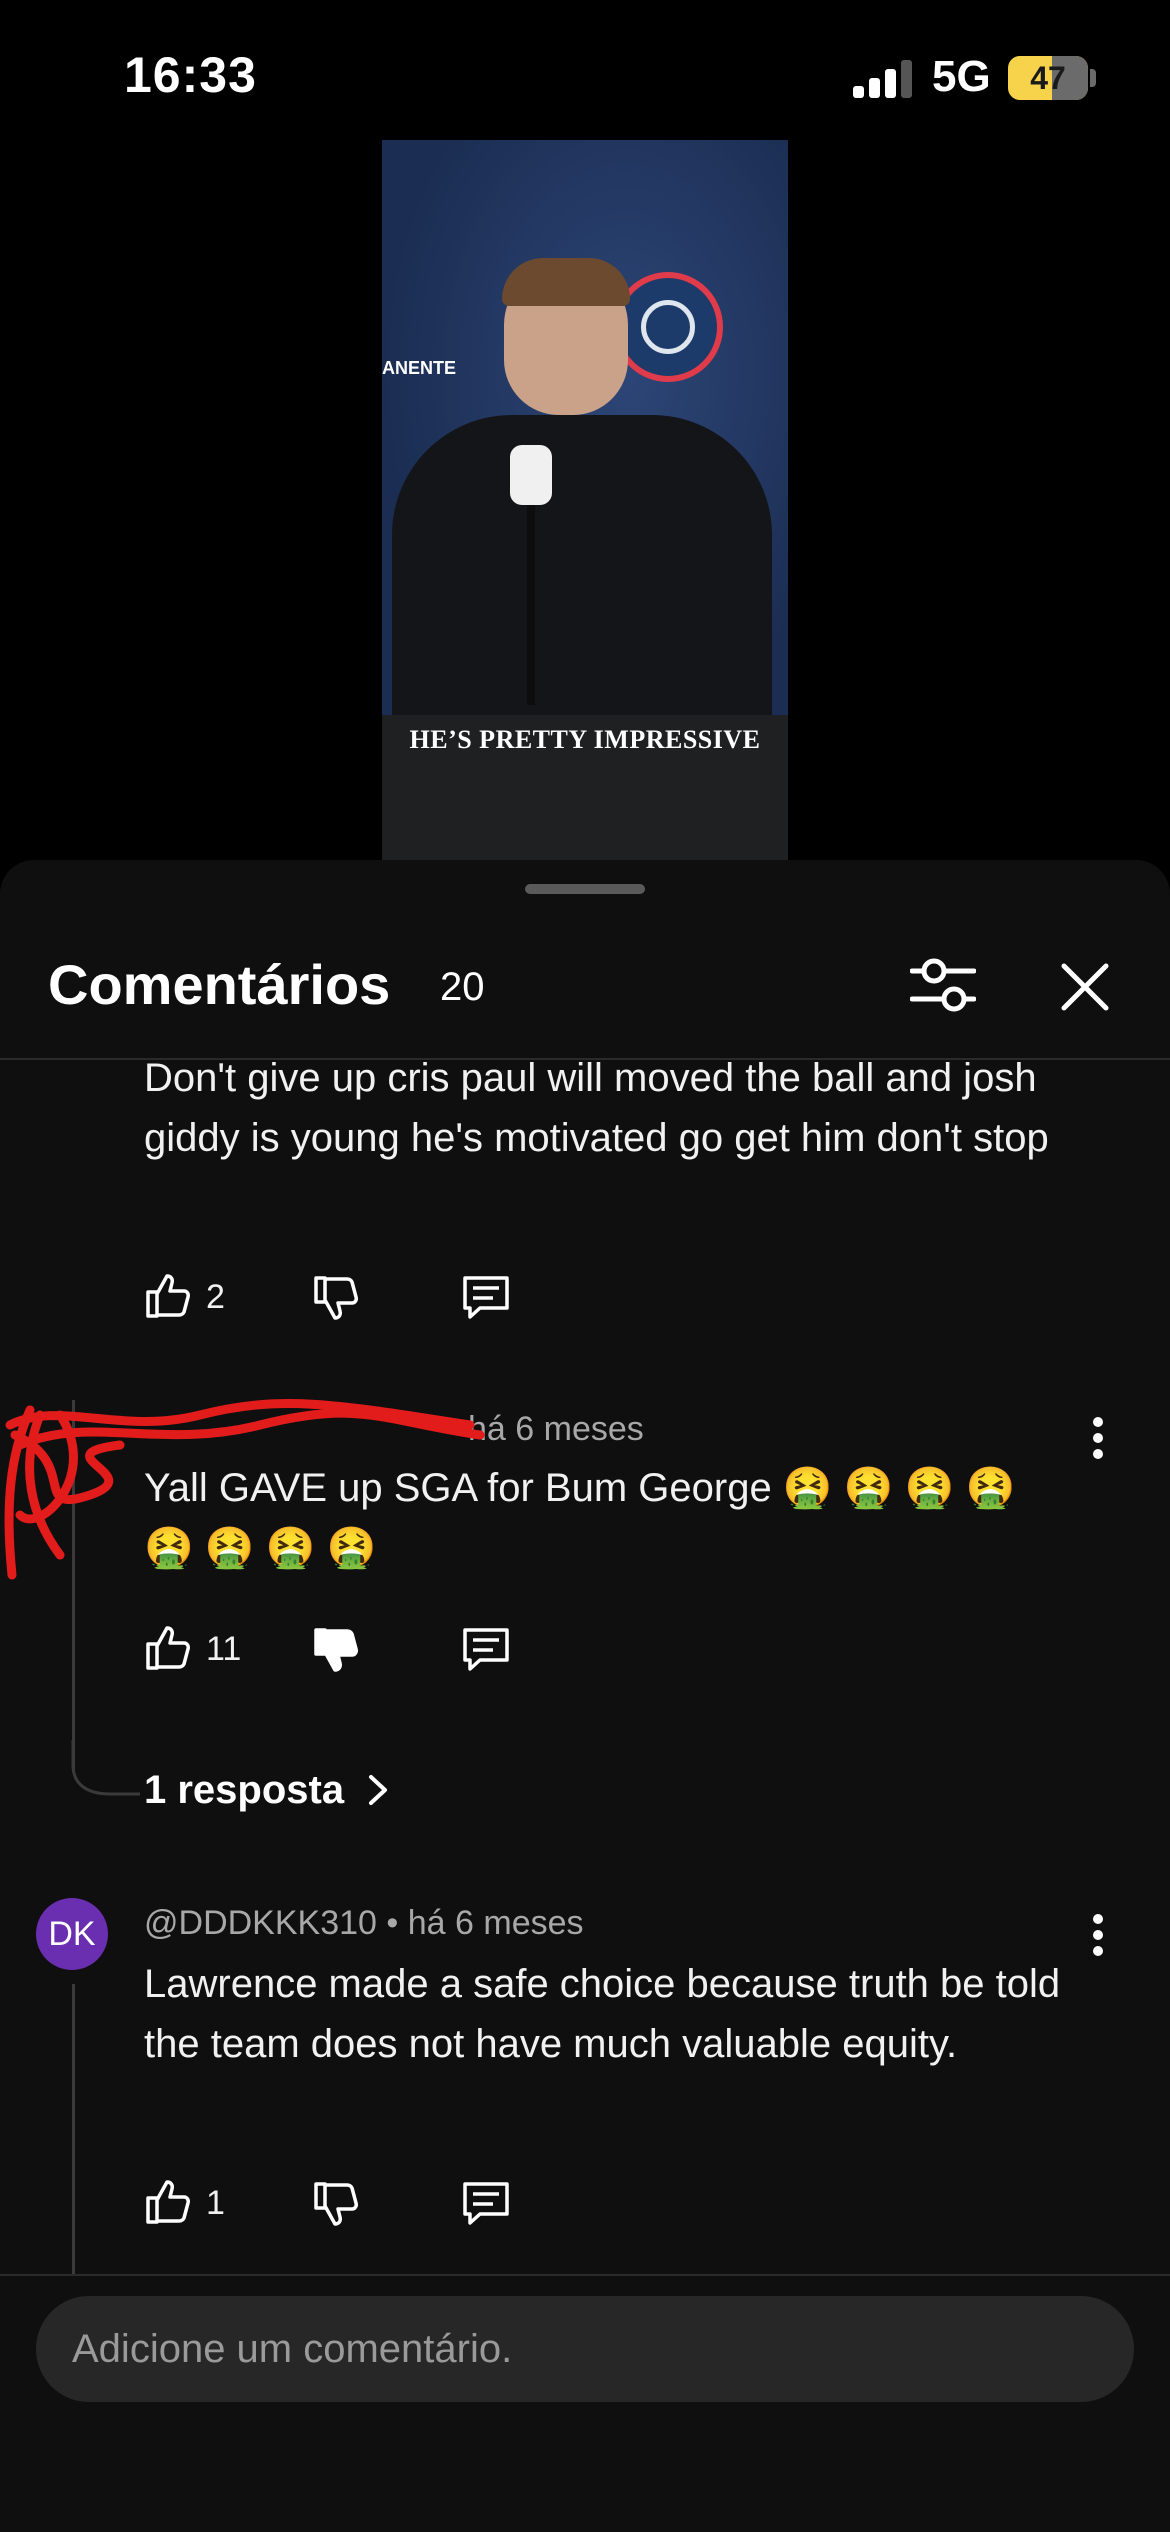 This screenshot has width=1170, height=2532. Describe the element at coordinates (419, 368) in the screenshot. I see `sponsor-text: ANENTE` at that location.